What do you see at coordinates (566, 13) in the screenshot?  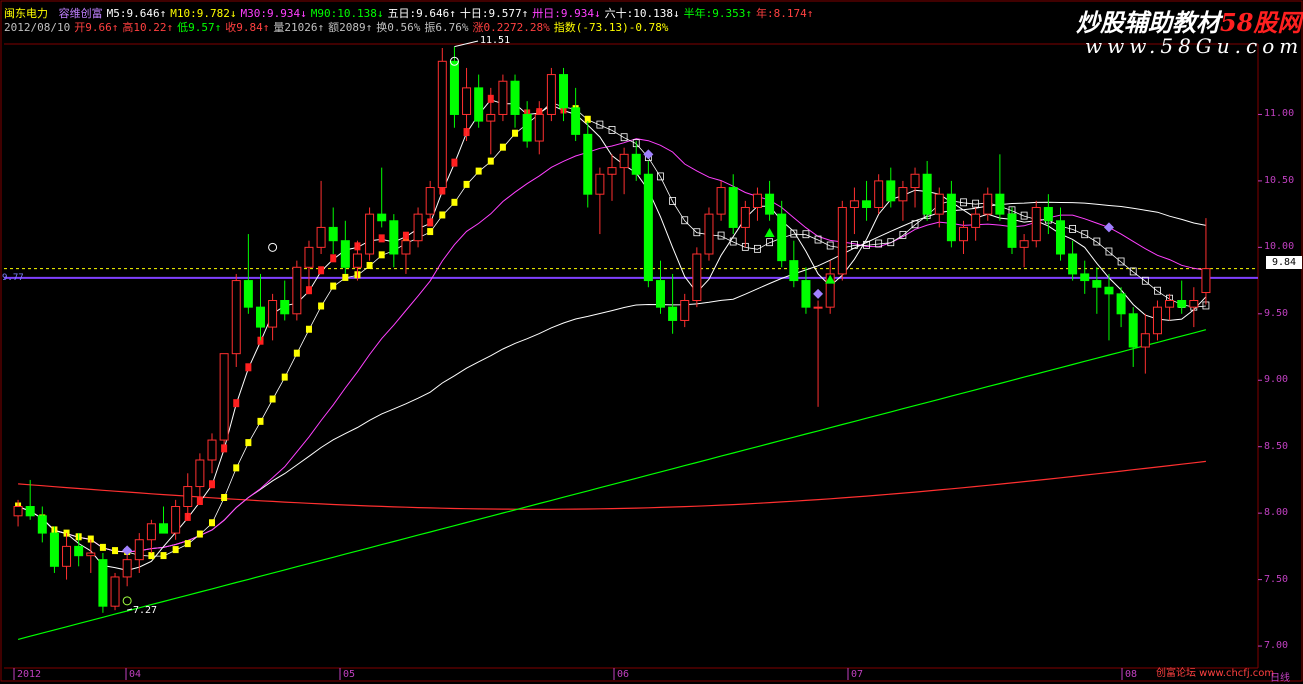 I see `ma-value-7: 卅日:9.934↓` at bounding box center [566, 13].